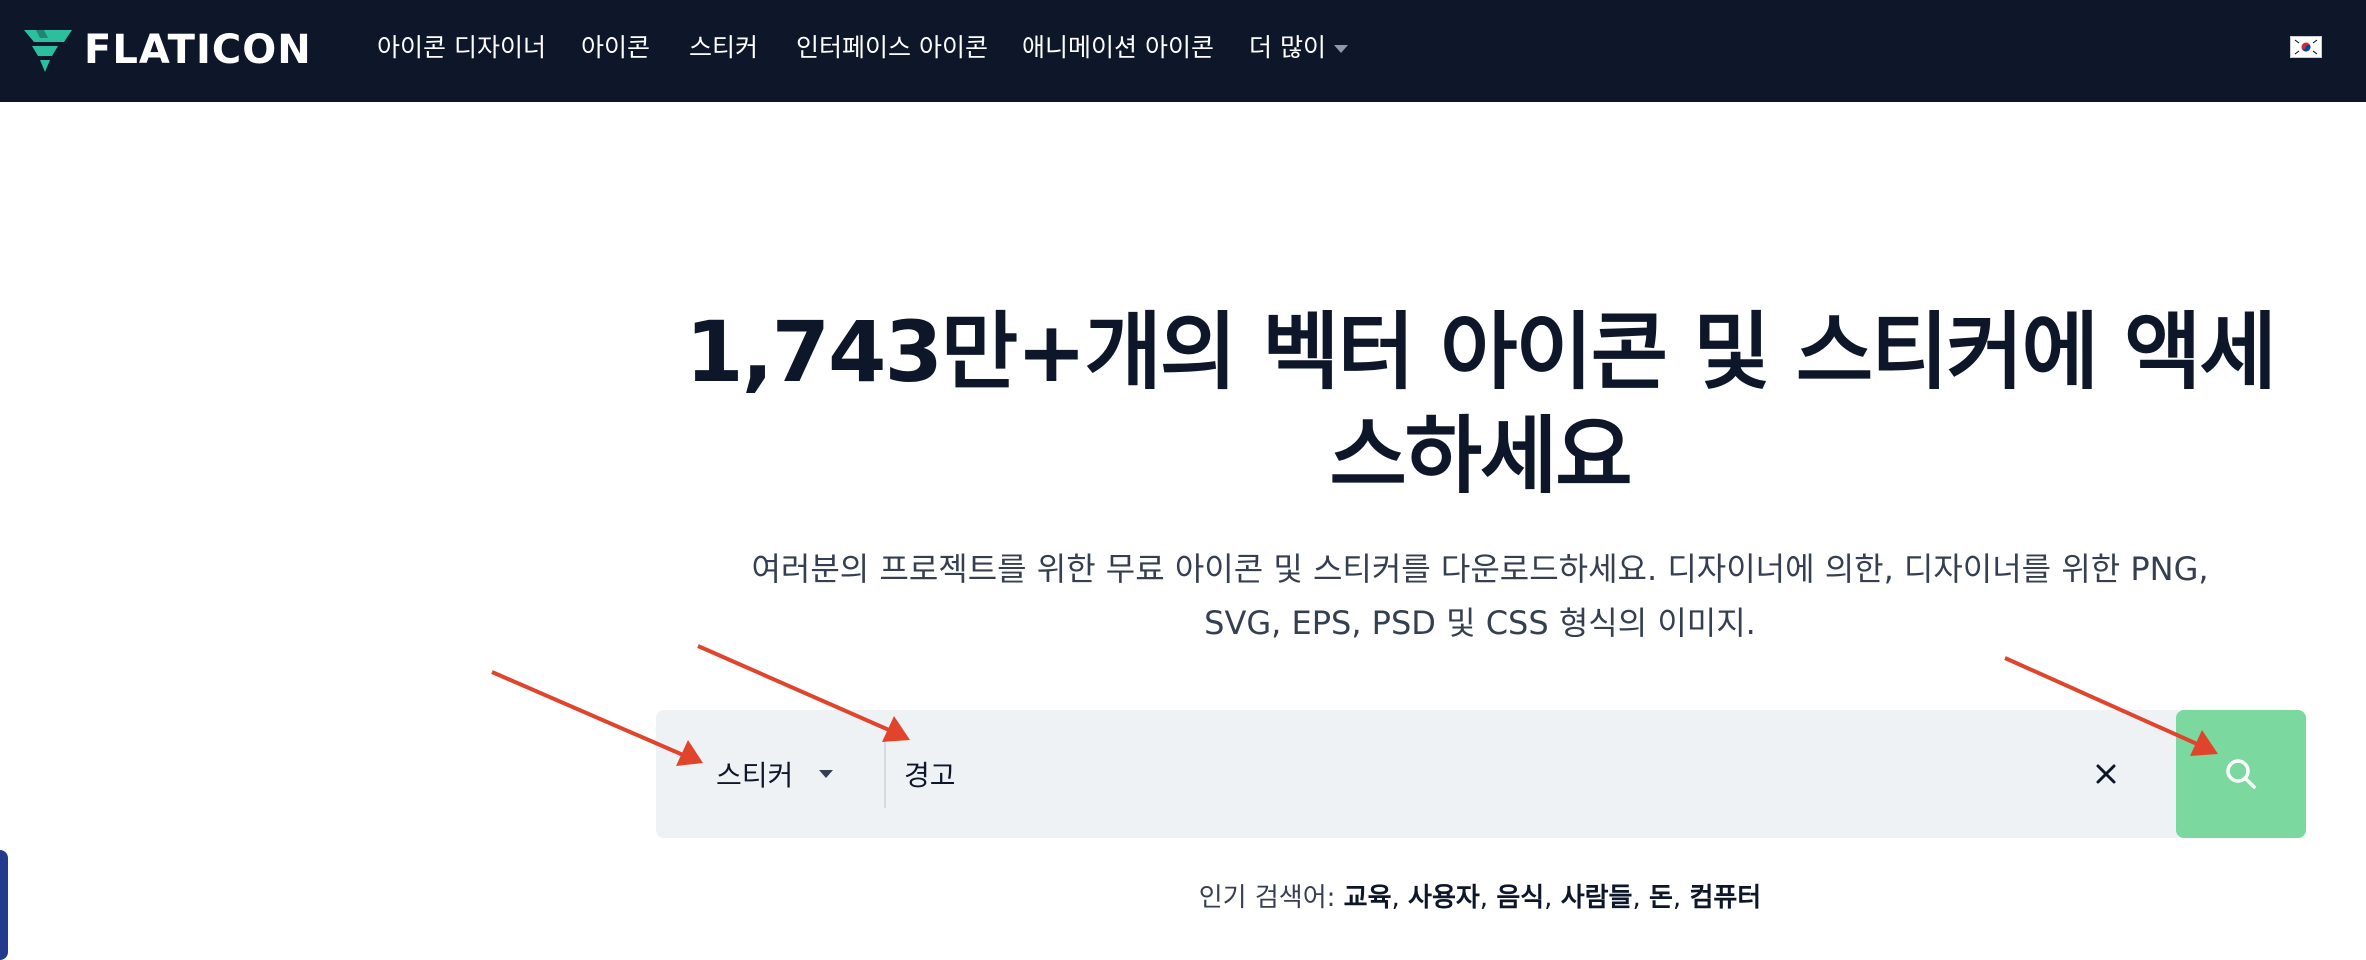  Describe the element at coordinates (1267, 898) in the screenshot. I see `popular-searches-label: 인기 검색어:` at that location.